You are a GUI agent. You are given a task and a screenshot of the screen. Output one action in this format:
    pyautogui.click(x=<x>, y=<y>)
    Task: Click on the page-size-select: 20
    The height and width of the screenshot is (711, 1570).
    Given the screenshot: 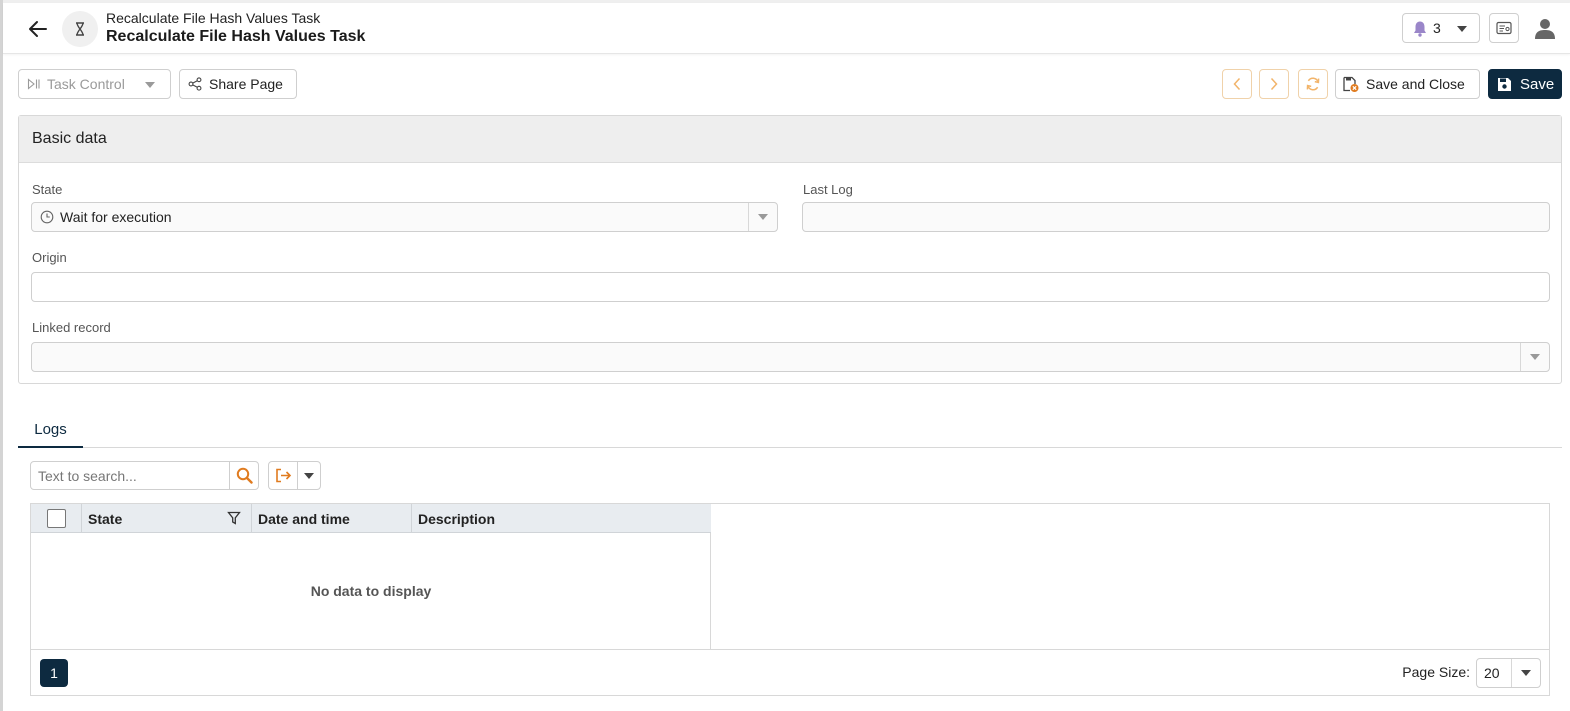 What is the action you would take?
    pyautogui.click(x=1508, y=673)
    